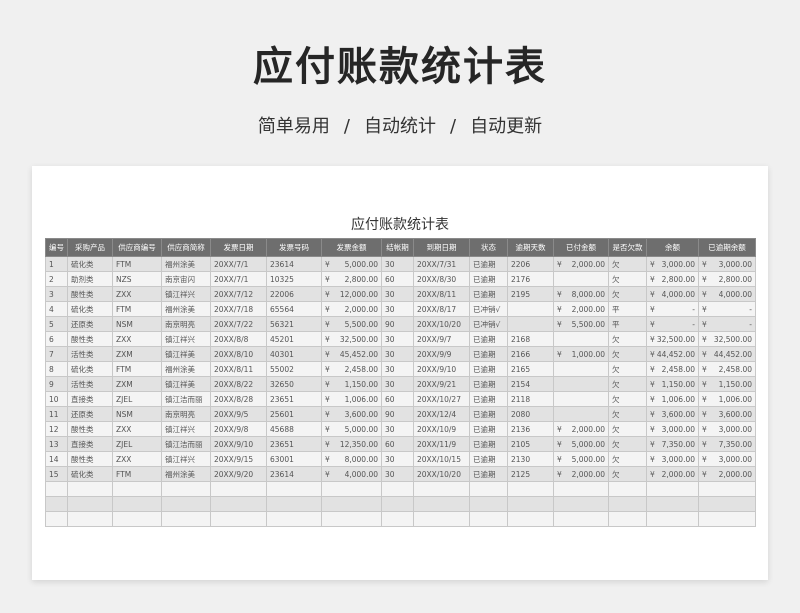  I want to click on table-cell: 20XX/7/18, so click(238, 309).